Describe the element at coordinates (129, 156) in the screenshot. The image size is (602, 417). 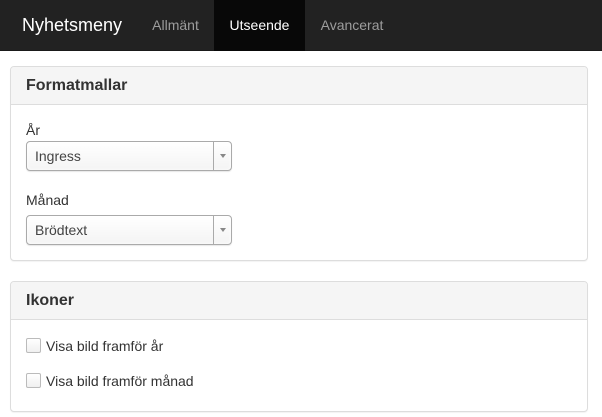
I see `year-select: Ingress` at that location.